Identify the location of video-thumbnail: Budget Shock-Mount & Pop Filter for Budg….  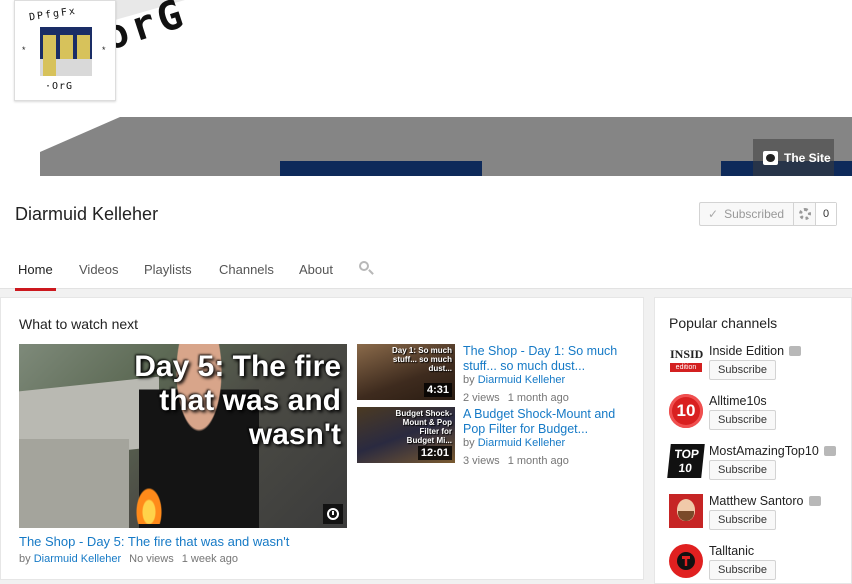
(406, 435).